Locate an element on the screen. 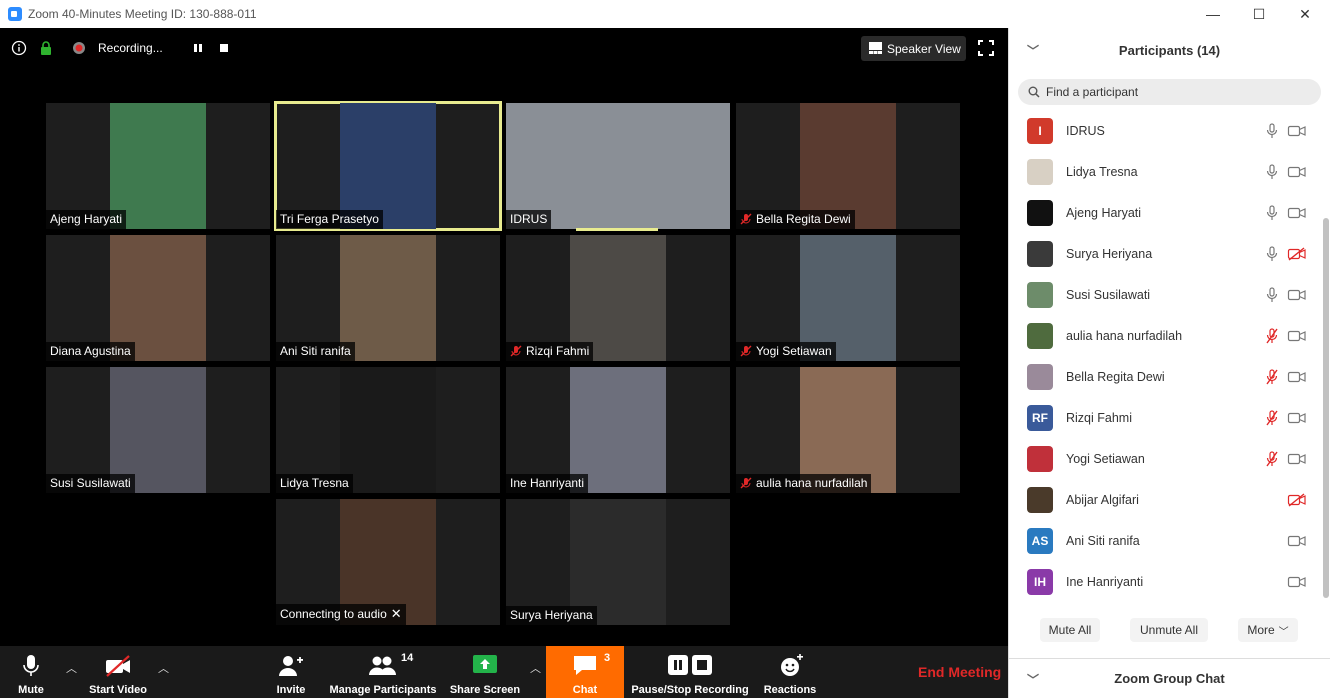  share-screen-button: Share Screen is located at coordinates (485, 672).